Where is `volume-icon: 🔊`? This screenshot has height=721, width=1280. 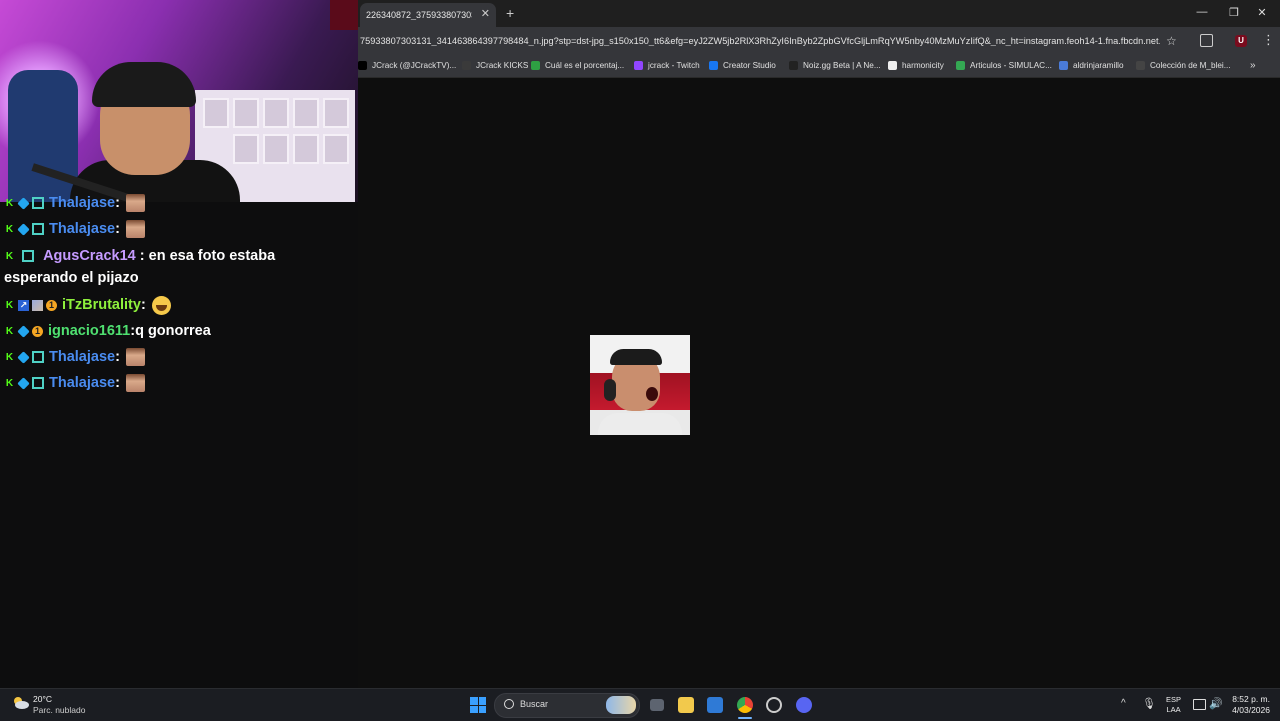 volume-icon: 🔊 is located at coordinates (1216, 703).